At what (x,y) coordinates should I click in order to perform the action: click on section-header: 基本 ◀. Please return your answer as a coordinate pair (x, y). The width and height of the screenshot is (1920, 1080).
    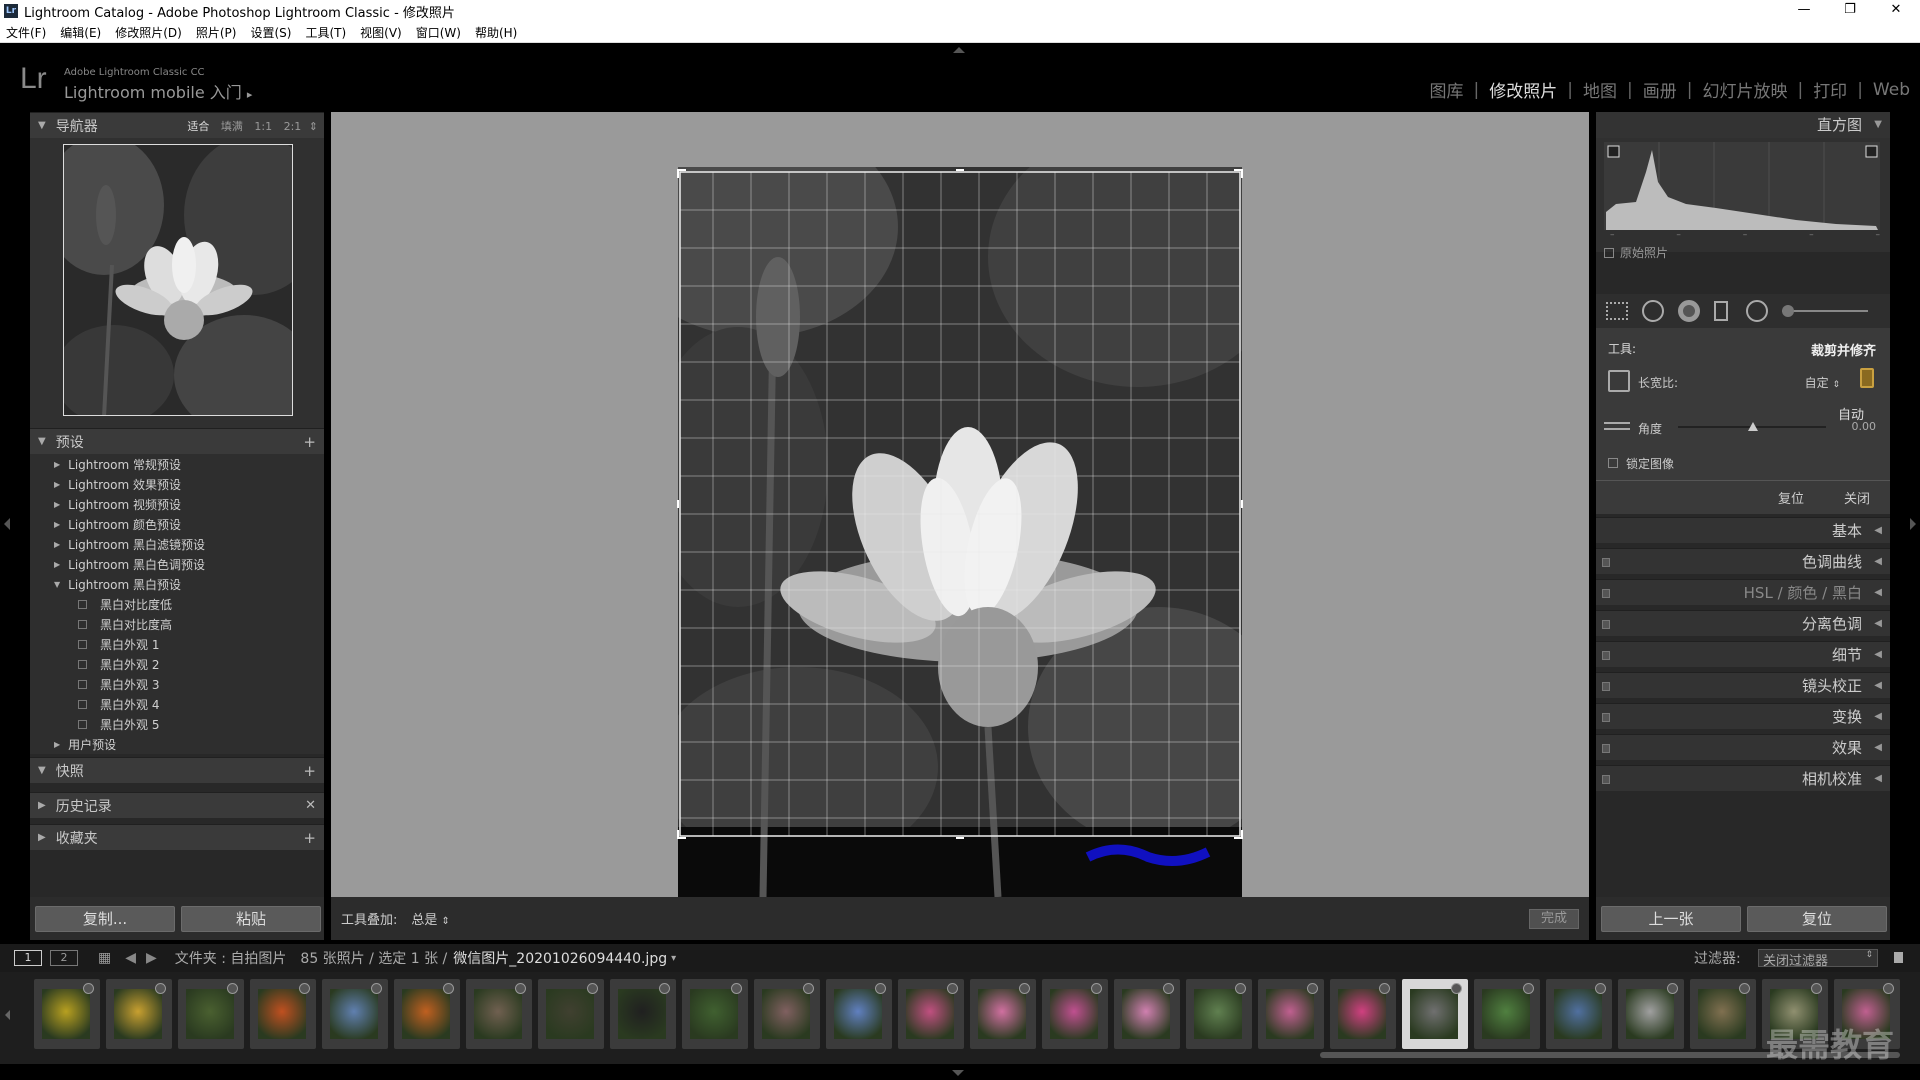
    Looking at the image, I should click on (1743, 530).